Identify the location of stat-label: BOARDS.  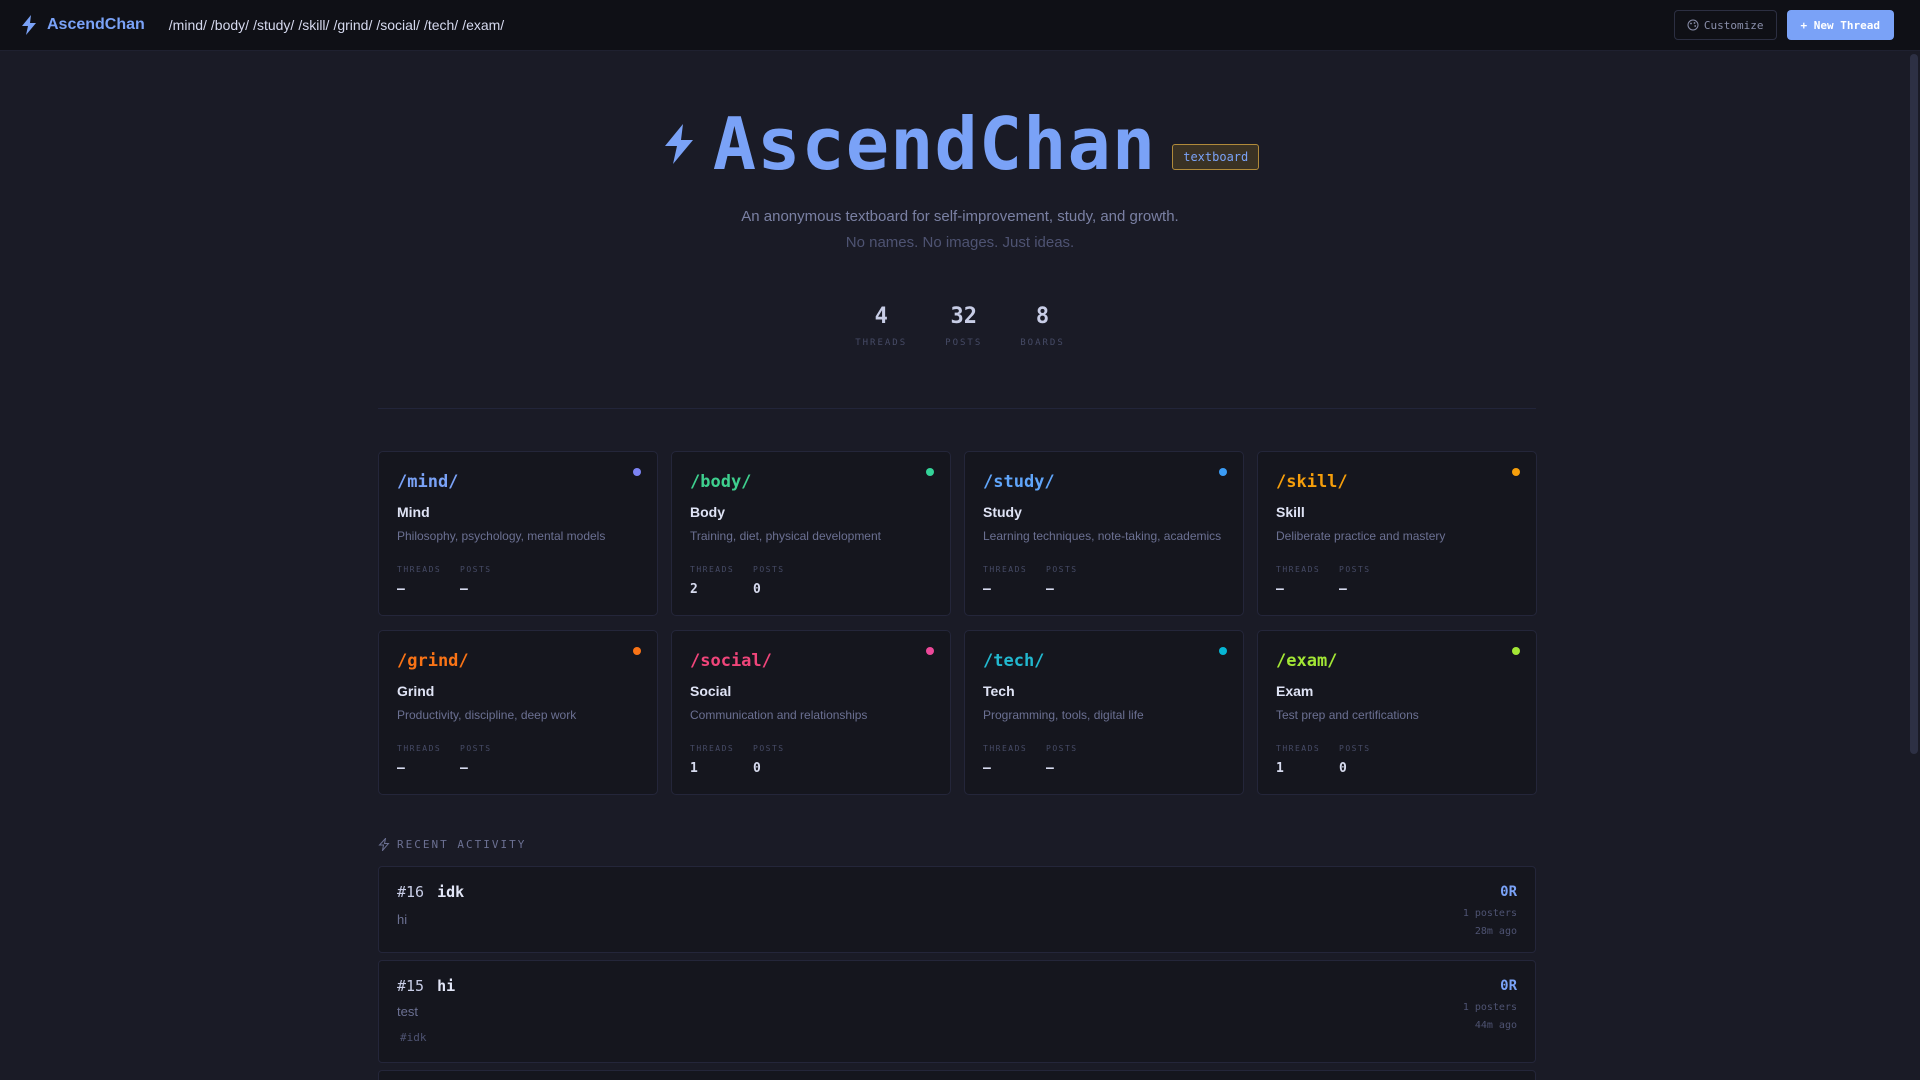
(1042, 343).